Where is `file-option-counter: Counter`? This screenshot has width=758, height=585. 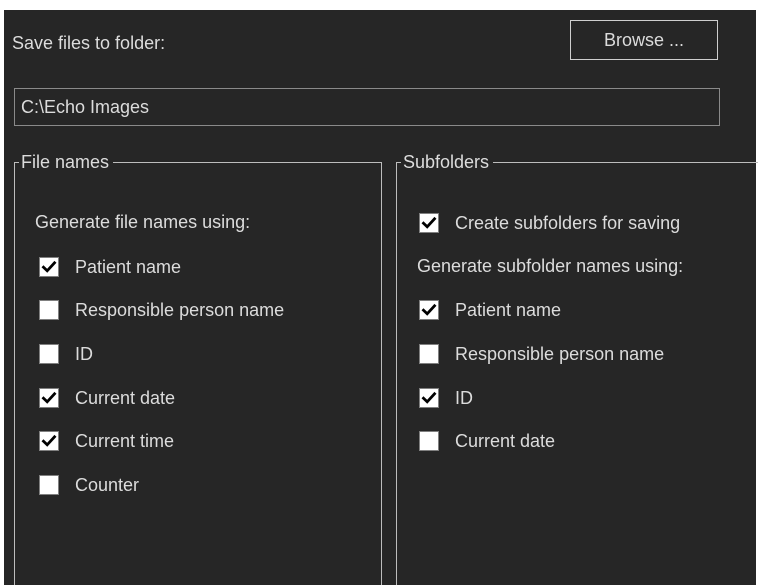
file-option-counter: Counter is located at coordinates (89, 485).